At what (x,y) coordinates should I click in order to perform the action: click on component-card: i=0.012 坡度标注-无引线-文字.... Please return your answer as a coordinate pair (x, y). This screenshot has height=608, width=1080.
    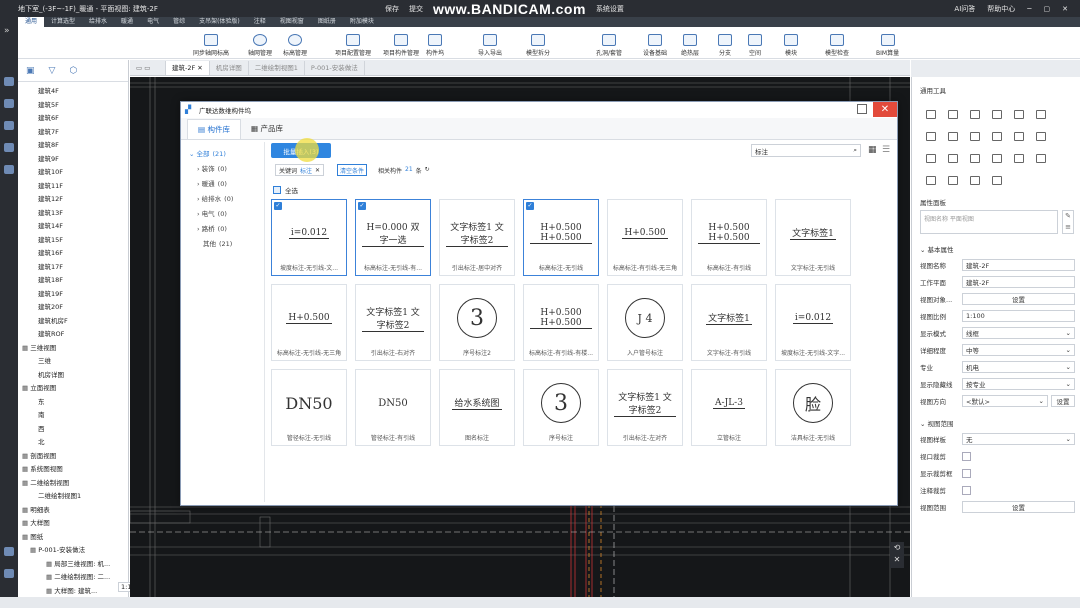
    Looking at the image, I should click on (813, 322).